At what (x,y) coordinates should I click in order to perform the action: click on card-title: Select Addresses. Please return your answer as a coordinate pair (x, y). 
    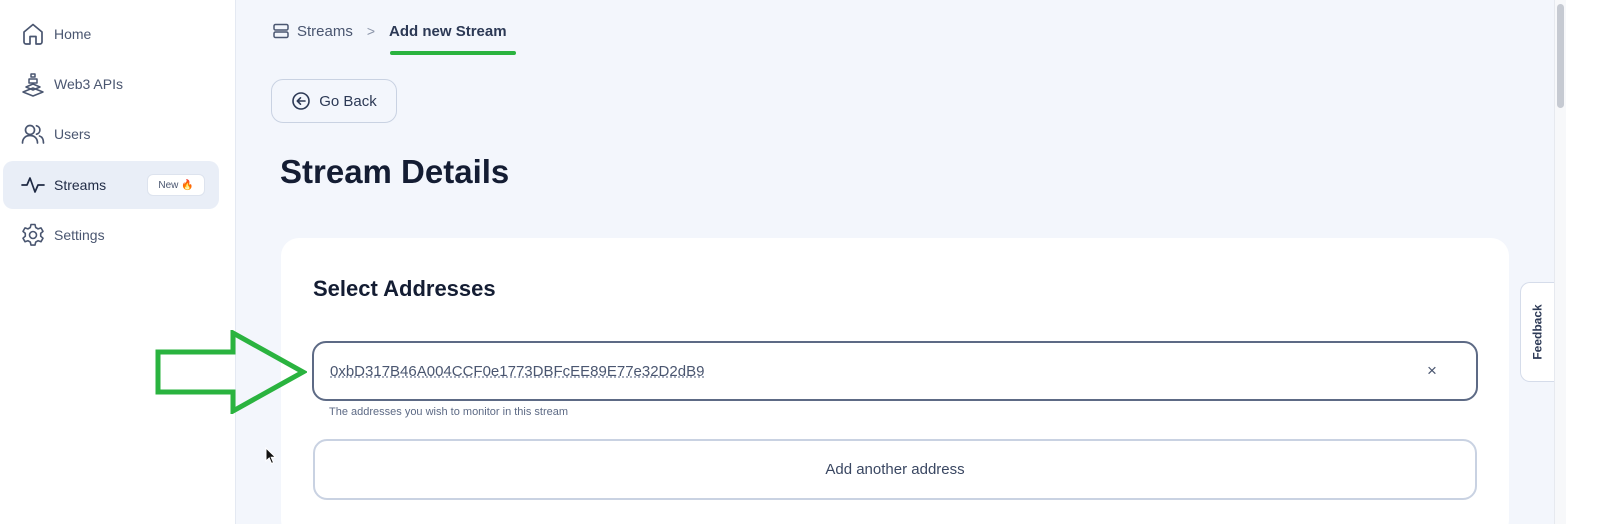
    Looking at the image, I should click on (404, 288).